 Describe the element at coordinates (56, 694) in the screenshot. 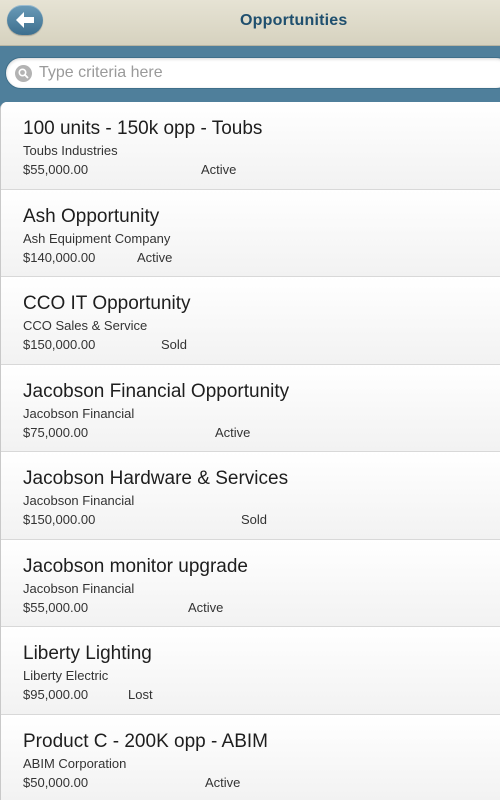

I see `opportunity-amount: $95,000.00` at that location.